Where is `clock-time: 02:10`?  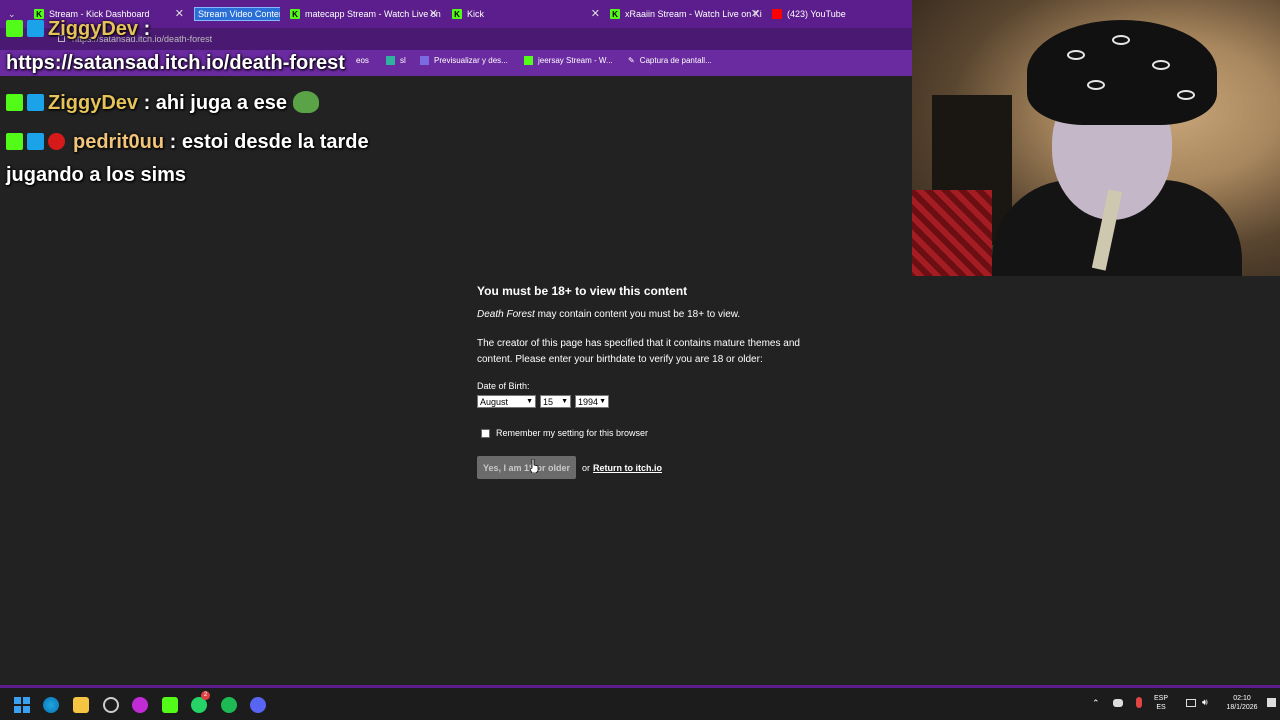 clock-time: 02:10 is located at coordinates (1242, 698).